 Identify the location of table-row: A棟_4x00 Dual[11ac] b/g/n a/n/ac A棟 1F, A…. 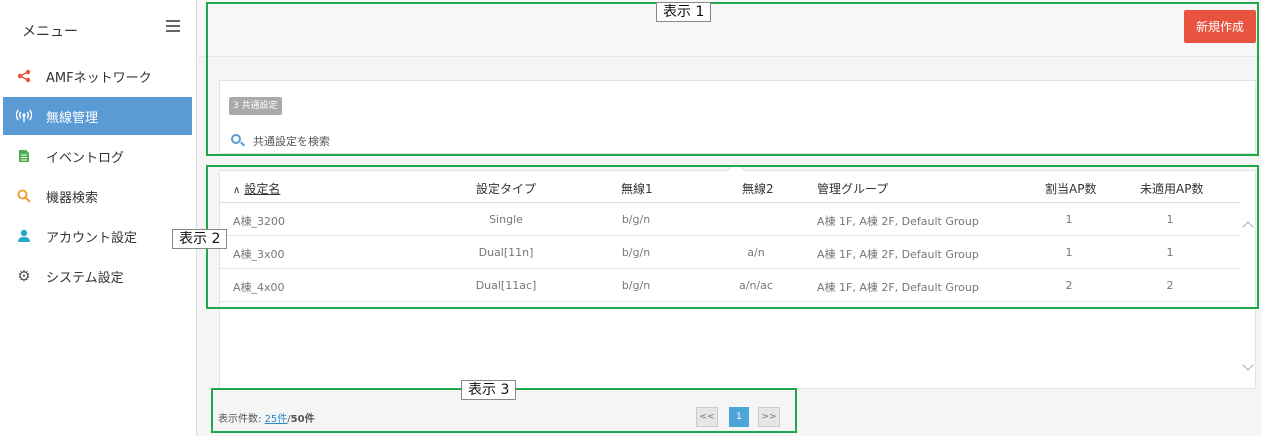
(730, 285).